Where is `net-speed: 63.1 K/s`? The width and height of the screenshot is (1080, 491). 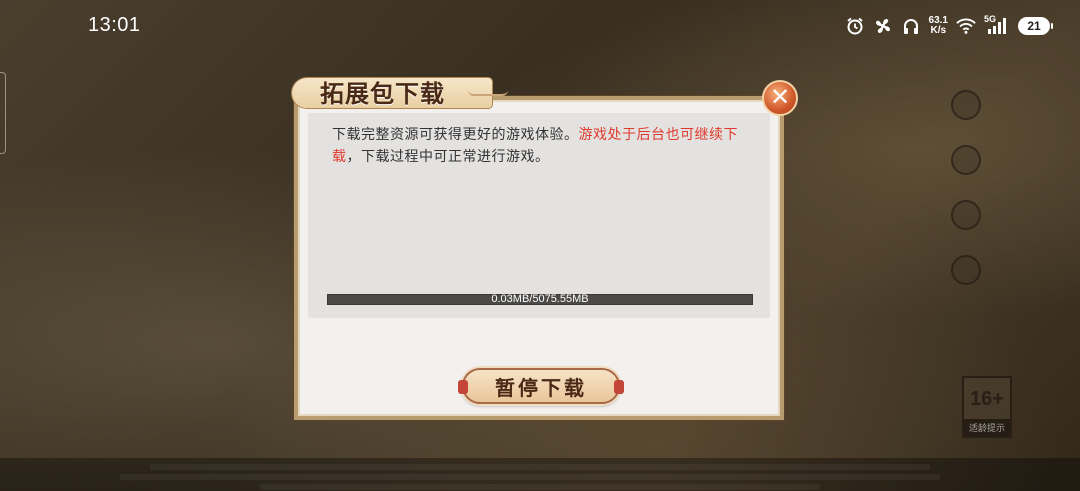
net-speed: 63.1 K/s is located at coordinates (938, 26).